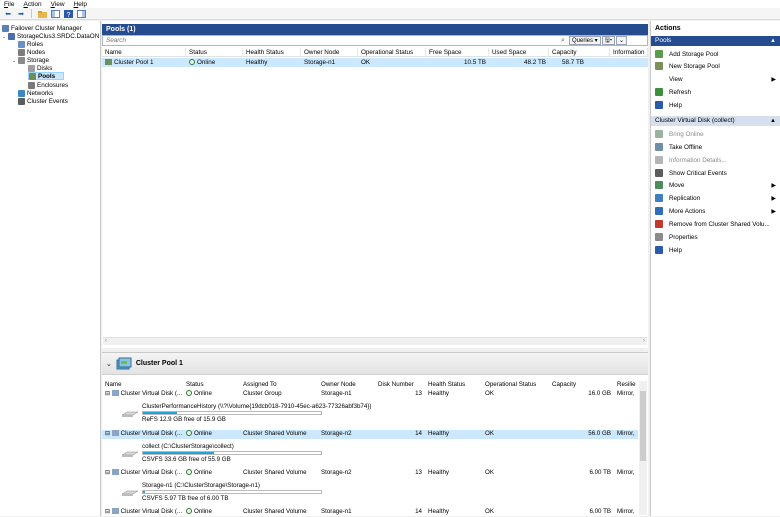 Image resolution: width=780 pixels, height=517 pixels. What do you see at coordinates (329, 52) in the screenshot?
I see `column-header-owner: Owner Node` at bounding box center [329, 52].